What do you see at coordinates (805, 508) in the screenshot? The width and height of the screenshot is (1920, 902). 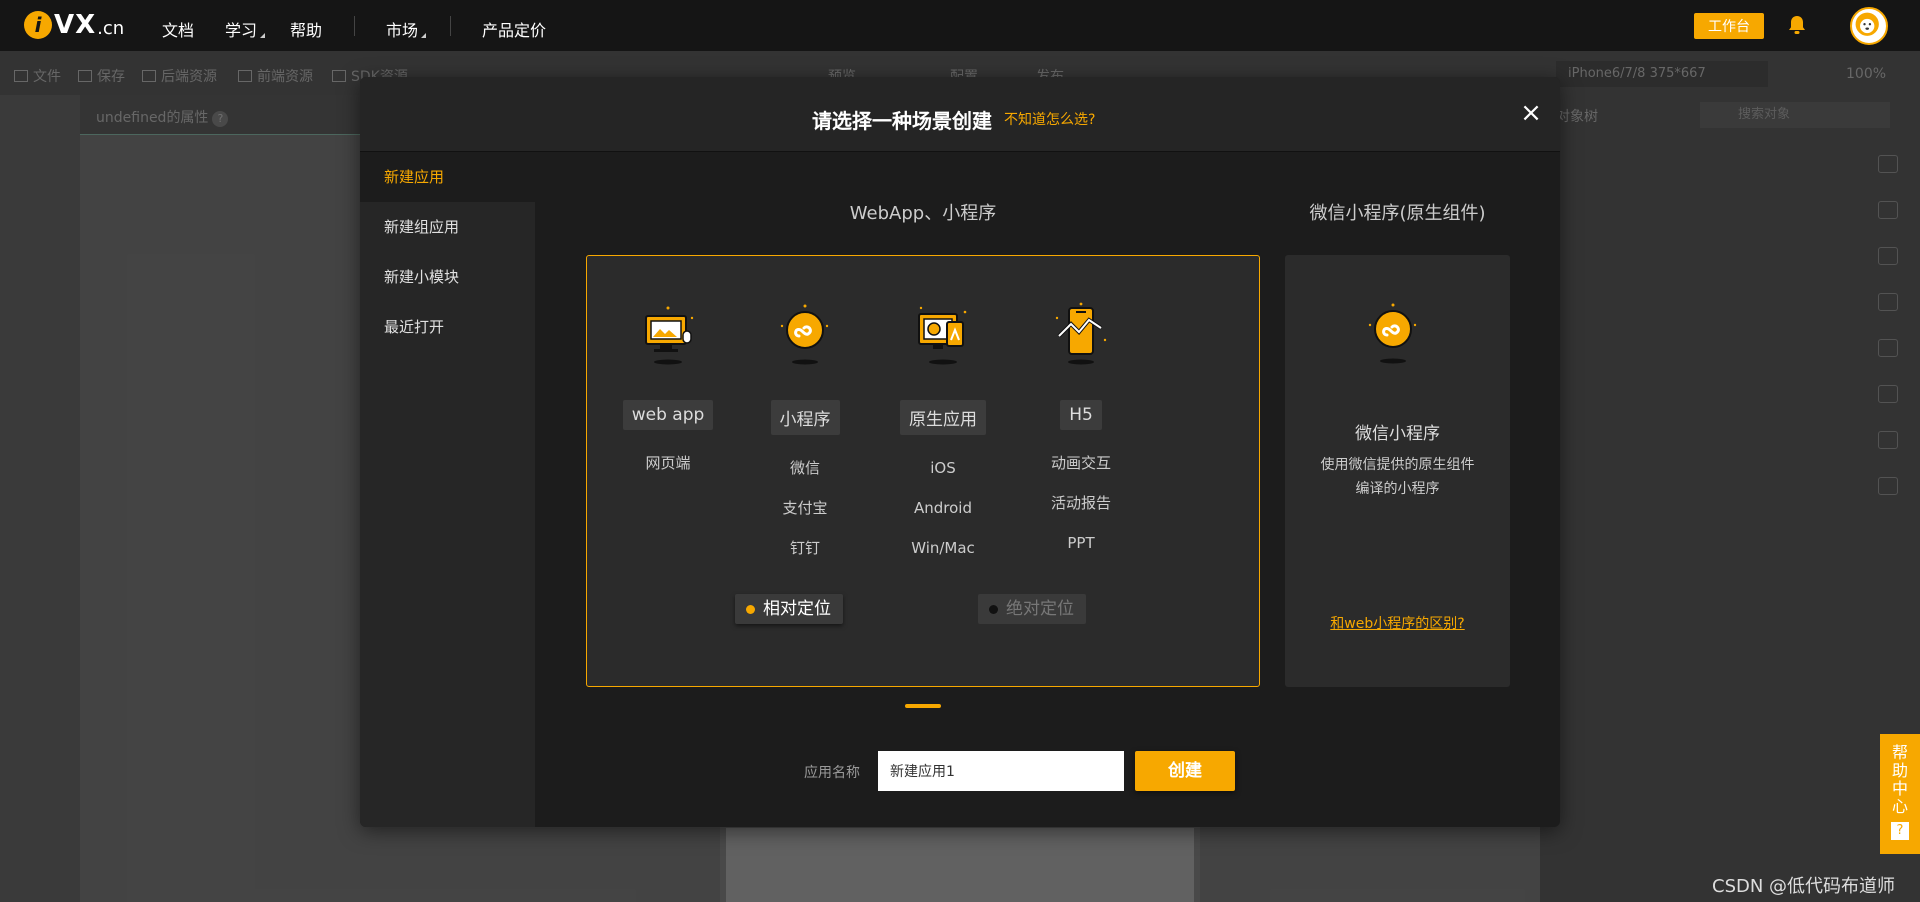 I see `platform-sub-label: 支付宝` at bounding box center [805, 508].